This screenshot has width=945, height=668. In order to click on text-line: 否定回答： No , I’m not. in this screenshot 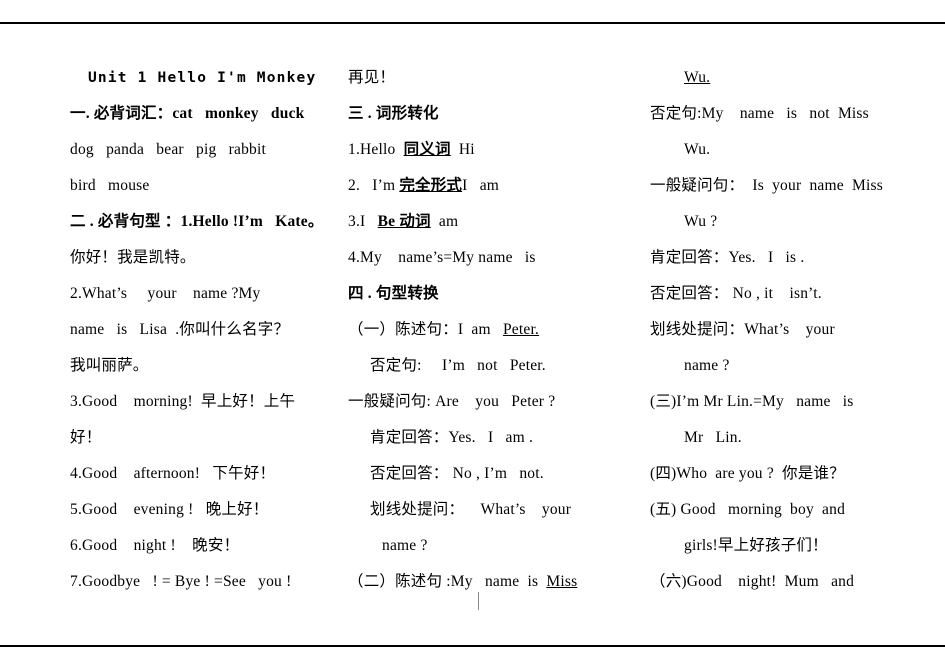, I will do `click(457, 473)`.